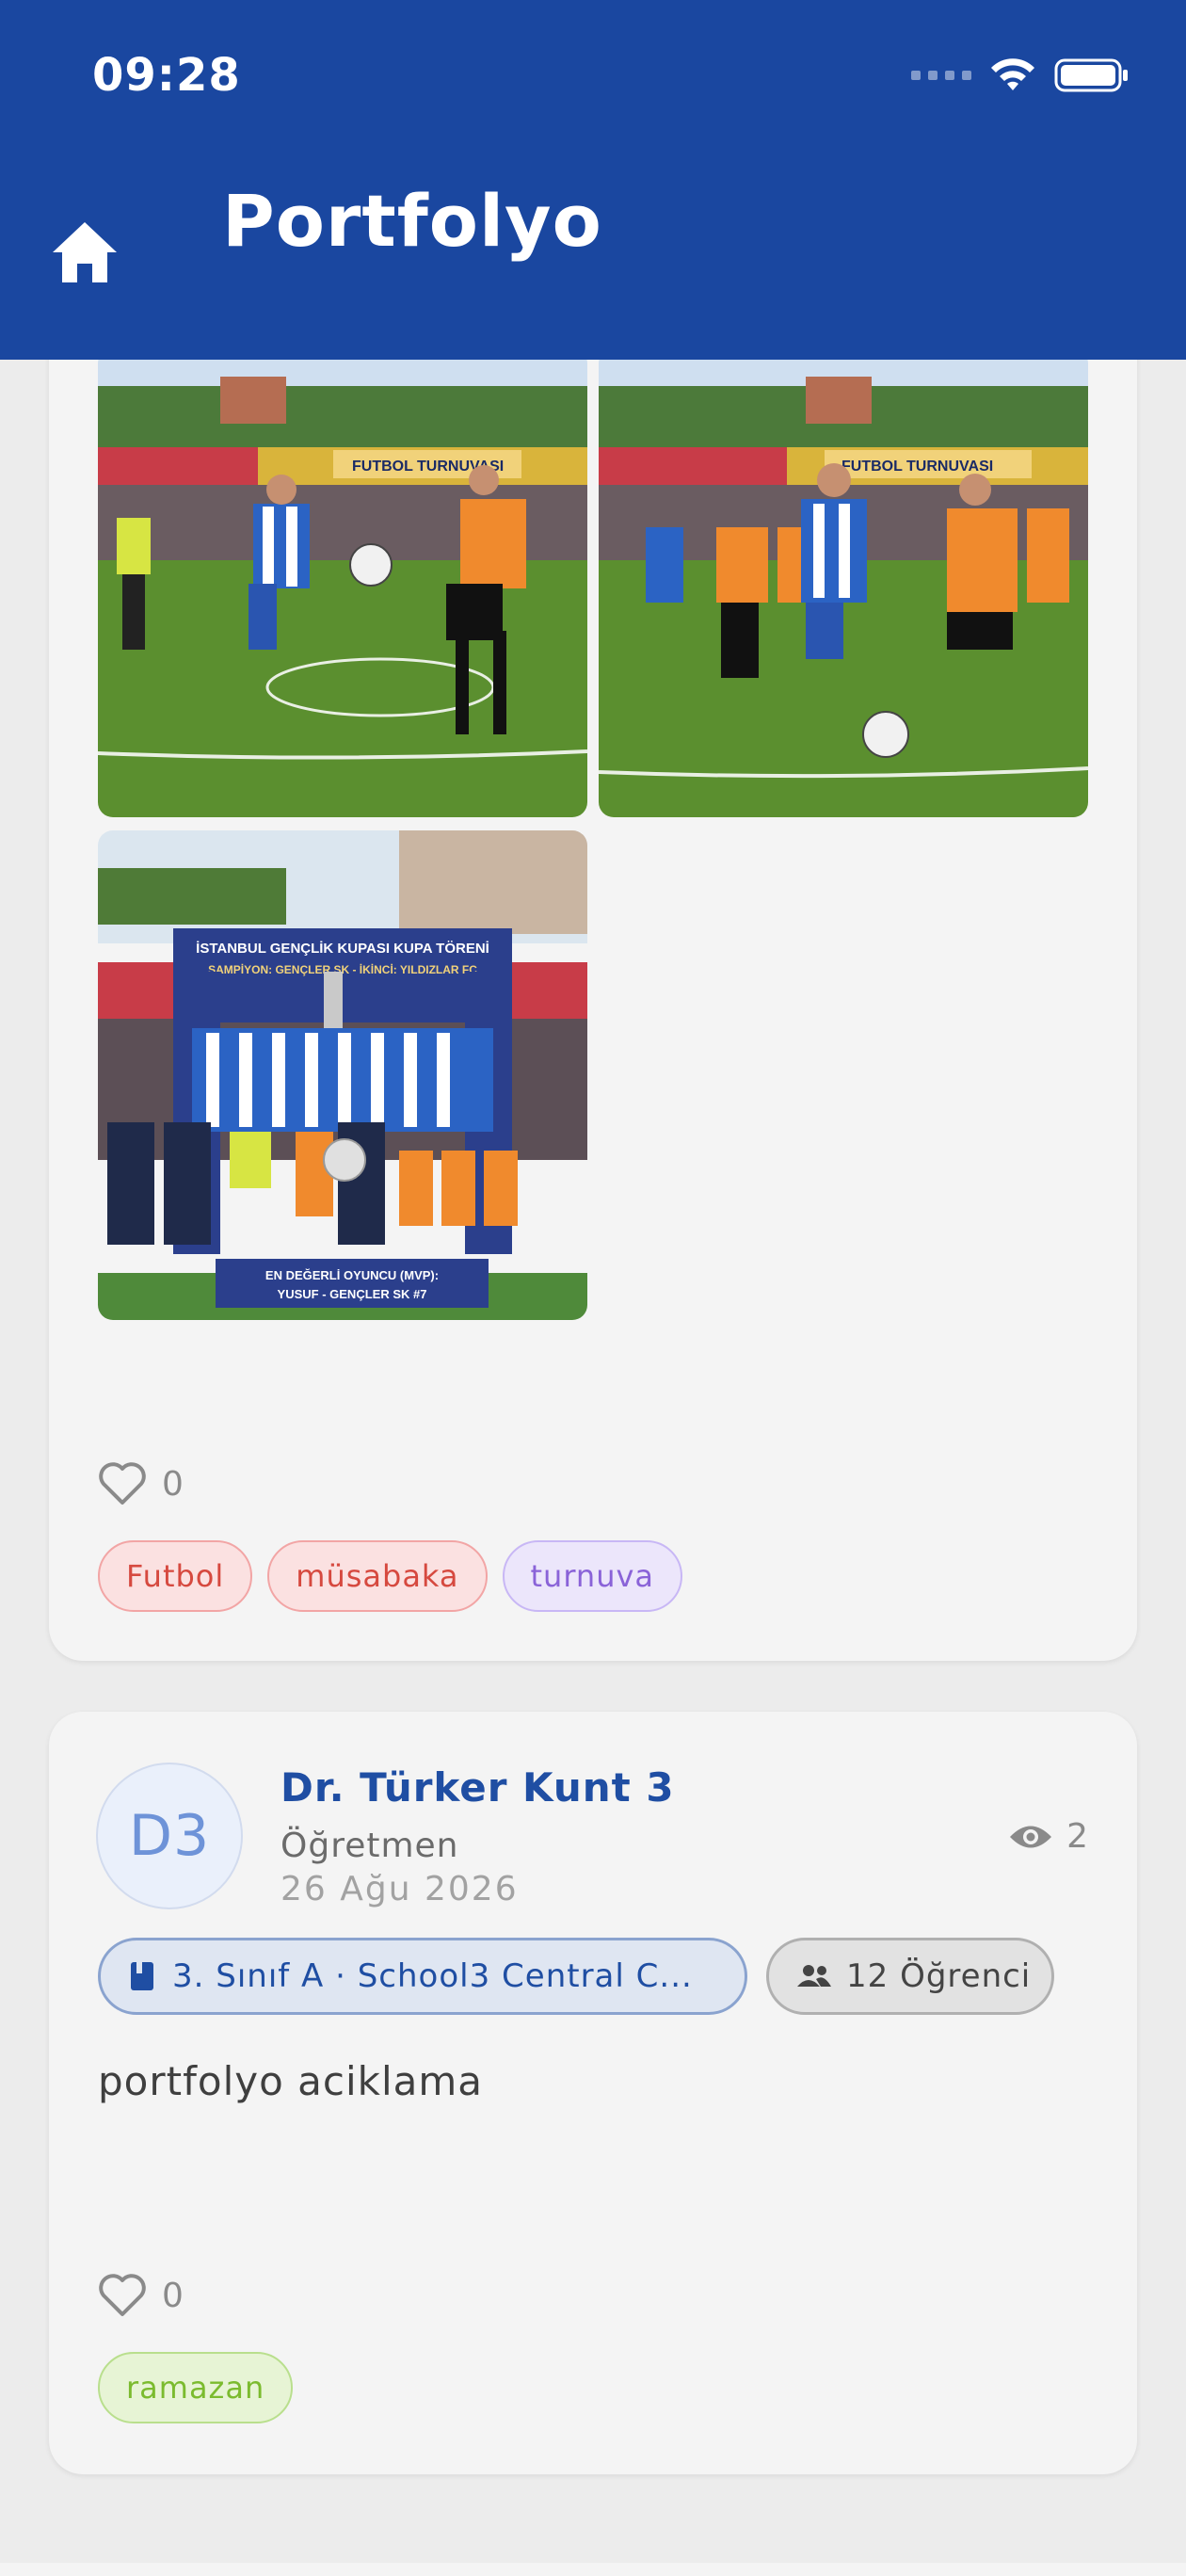  Describe the element at coordinates (814, 1976) in the screenshot. I see `people-icon` at that location.